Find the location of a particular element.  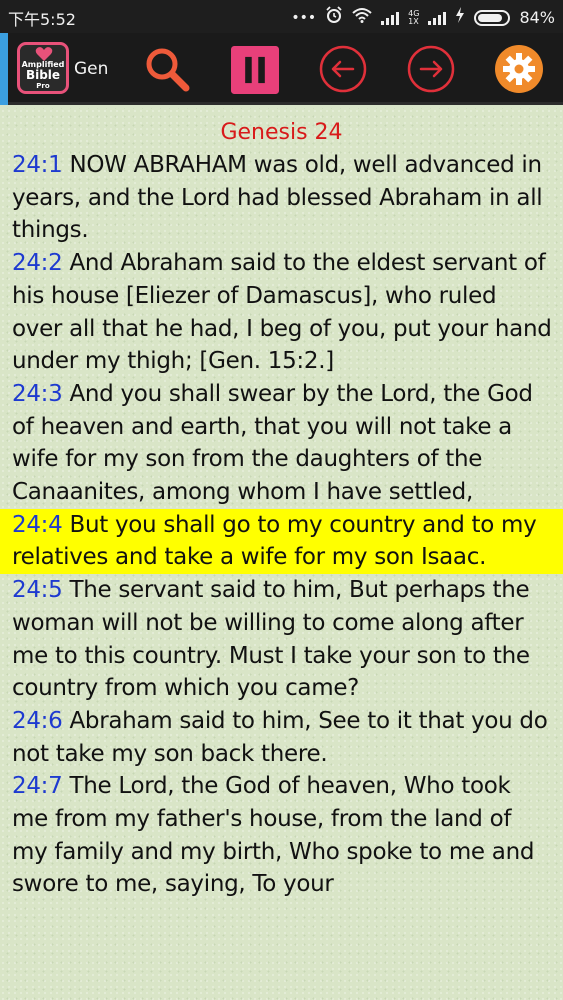

book-selector: Gen is located at coordinates (91, 69).